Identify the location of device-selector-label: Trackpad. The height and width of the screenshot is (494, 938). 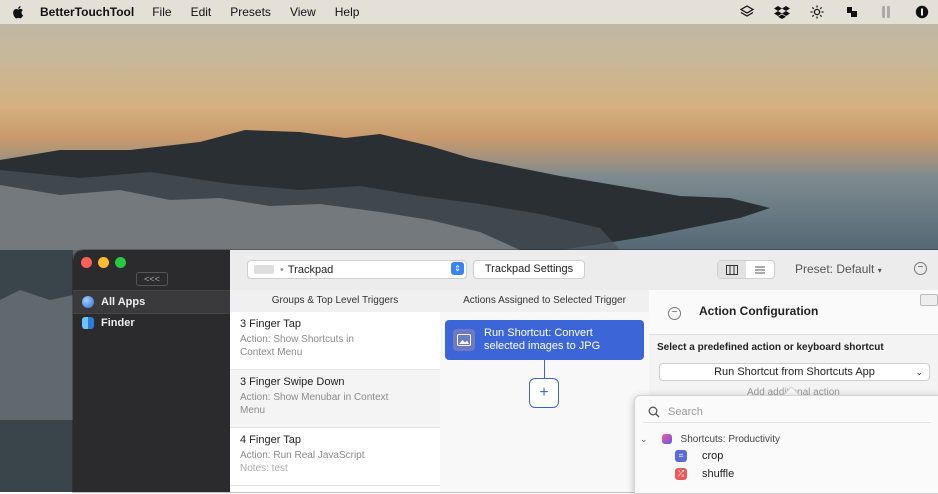
(310, 269).